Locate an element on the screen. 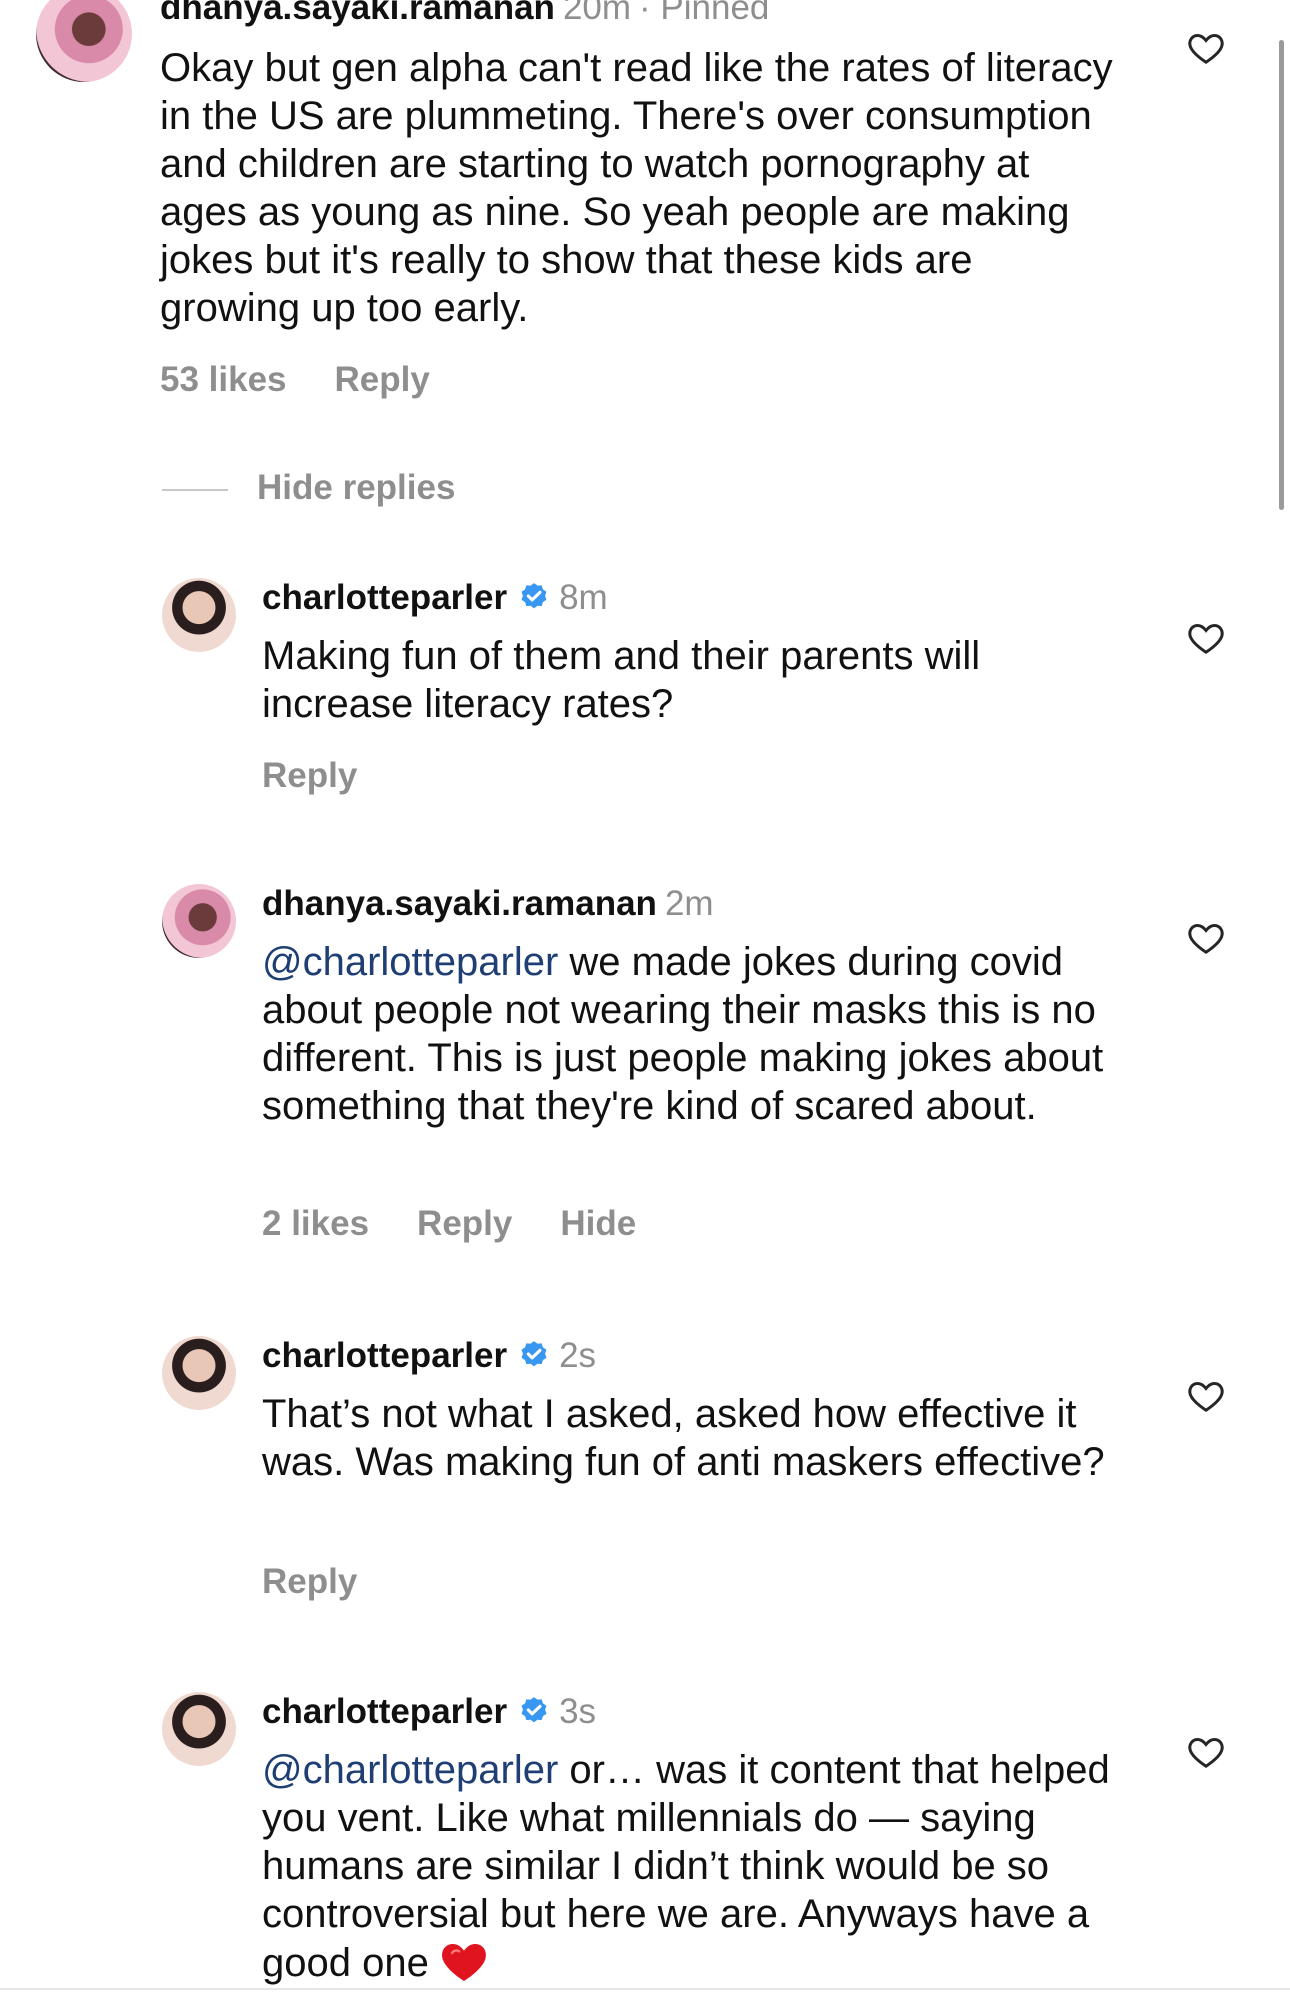  divider is located at coordinates (645, 1989).